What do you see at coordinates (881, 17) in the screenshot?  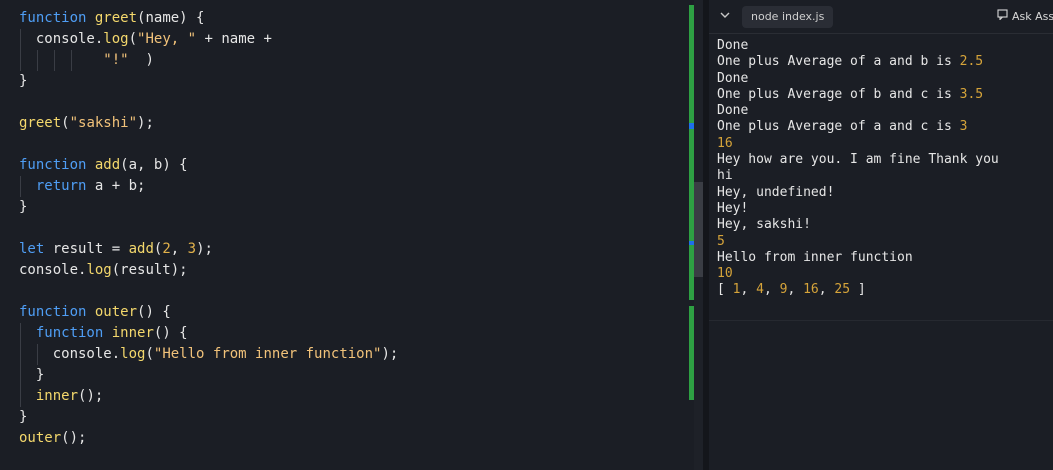 I see `terminal-header: node index.js Ask Ass` at bounding box center [881, 17].